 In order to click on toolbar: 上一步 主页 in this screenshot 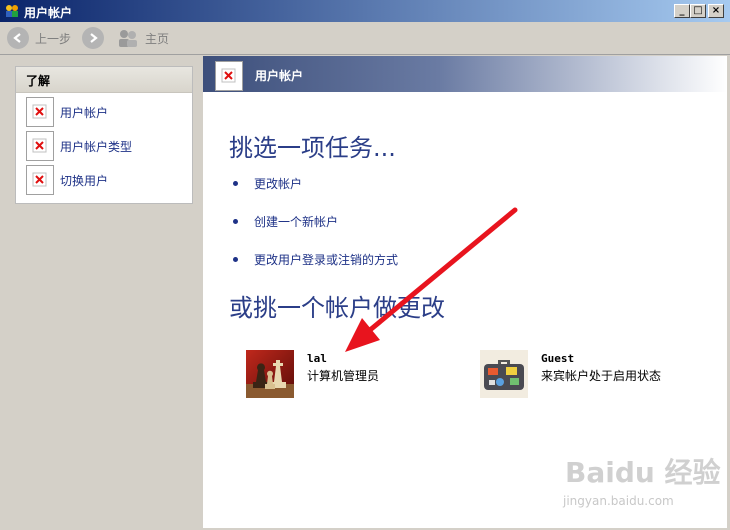, I will do `click(365, 38)`.